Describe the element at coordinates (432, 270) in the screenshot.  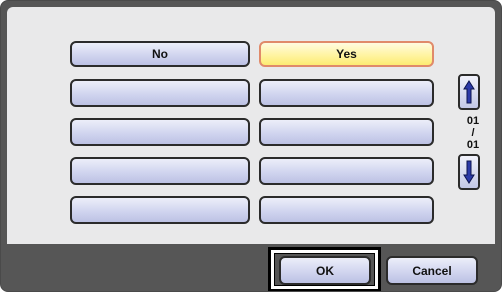
I see `cancel-button: Cancel` at that location.